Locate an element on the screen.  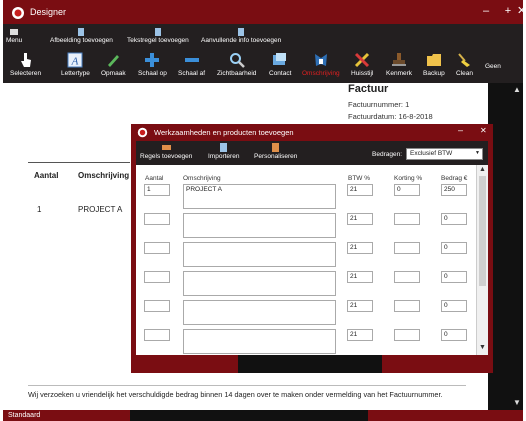
visibility-label: Zichtbaarheid is located at coordinates (237, 73).